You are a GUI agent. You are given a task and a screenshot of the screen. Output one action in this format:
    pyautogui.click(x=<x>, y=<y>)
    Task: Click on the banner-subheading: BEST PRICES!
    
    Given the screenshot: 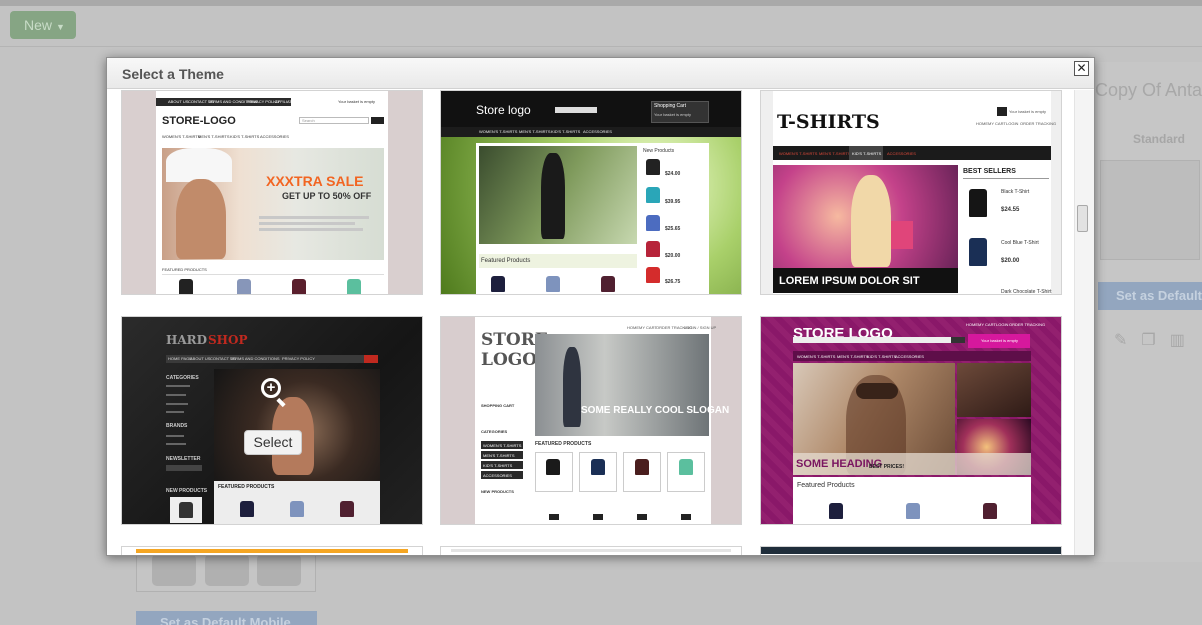 What is the action you would take?
    pyautogui.click(x=887, y=467)
    